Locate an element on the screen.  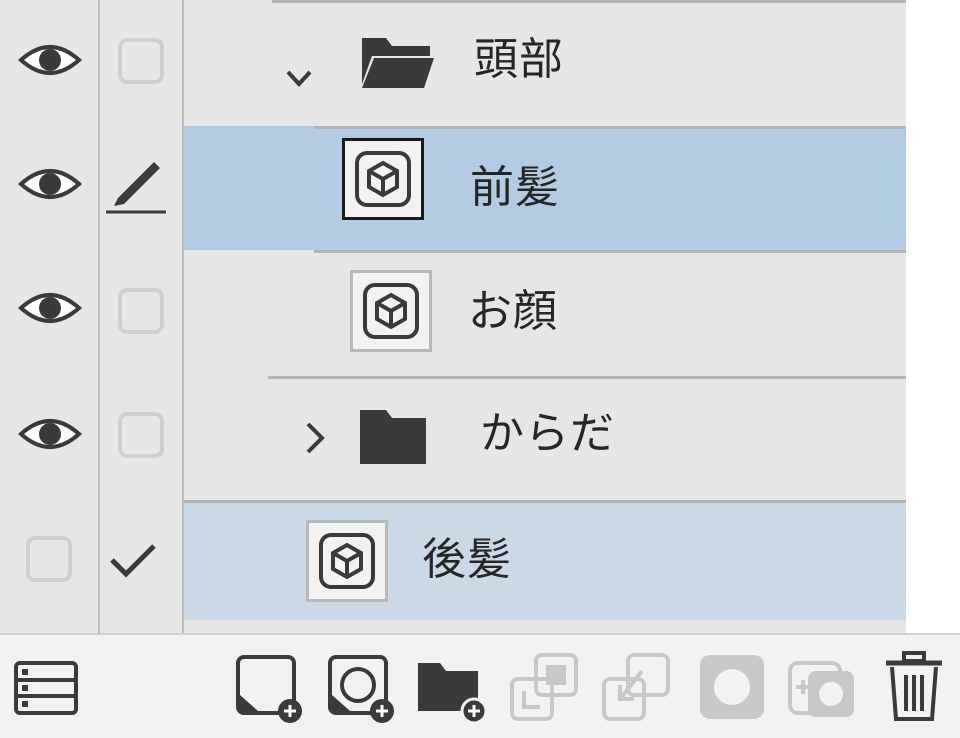
folder-icon is located at coordinates (393, 437).